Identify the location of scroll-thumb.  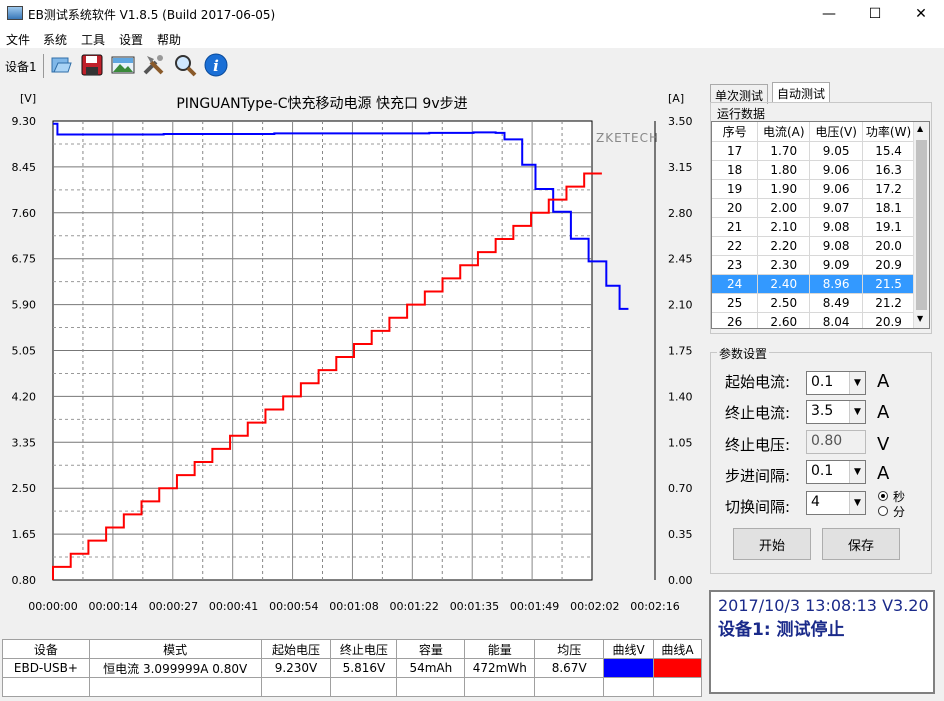
(921, 225).